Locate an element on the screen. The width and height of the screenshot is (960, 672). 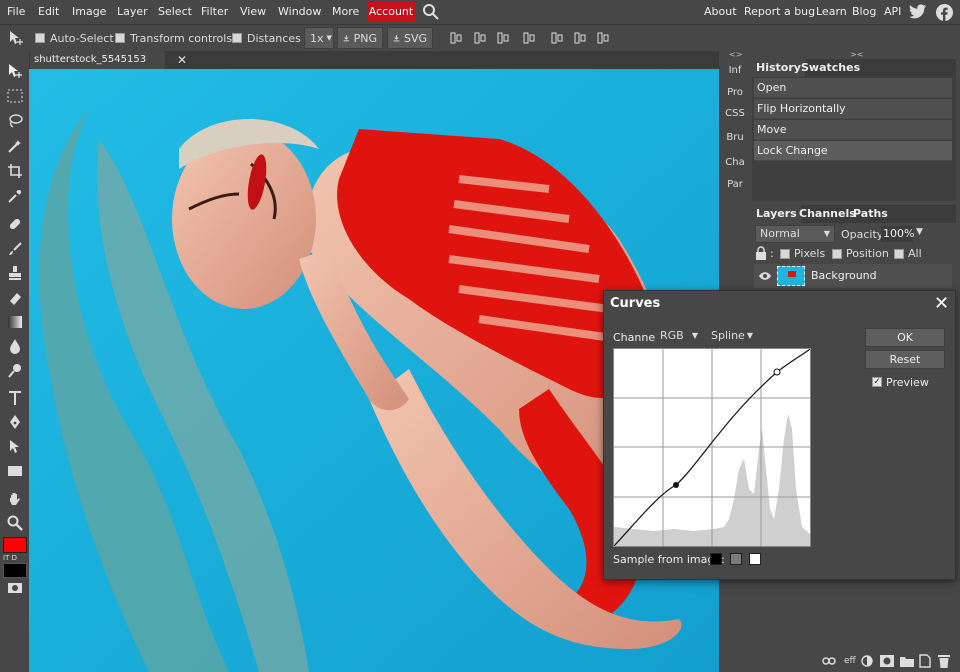
sample-black-swatch is located at coordinates (716, 559).